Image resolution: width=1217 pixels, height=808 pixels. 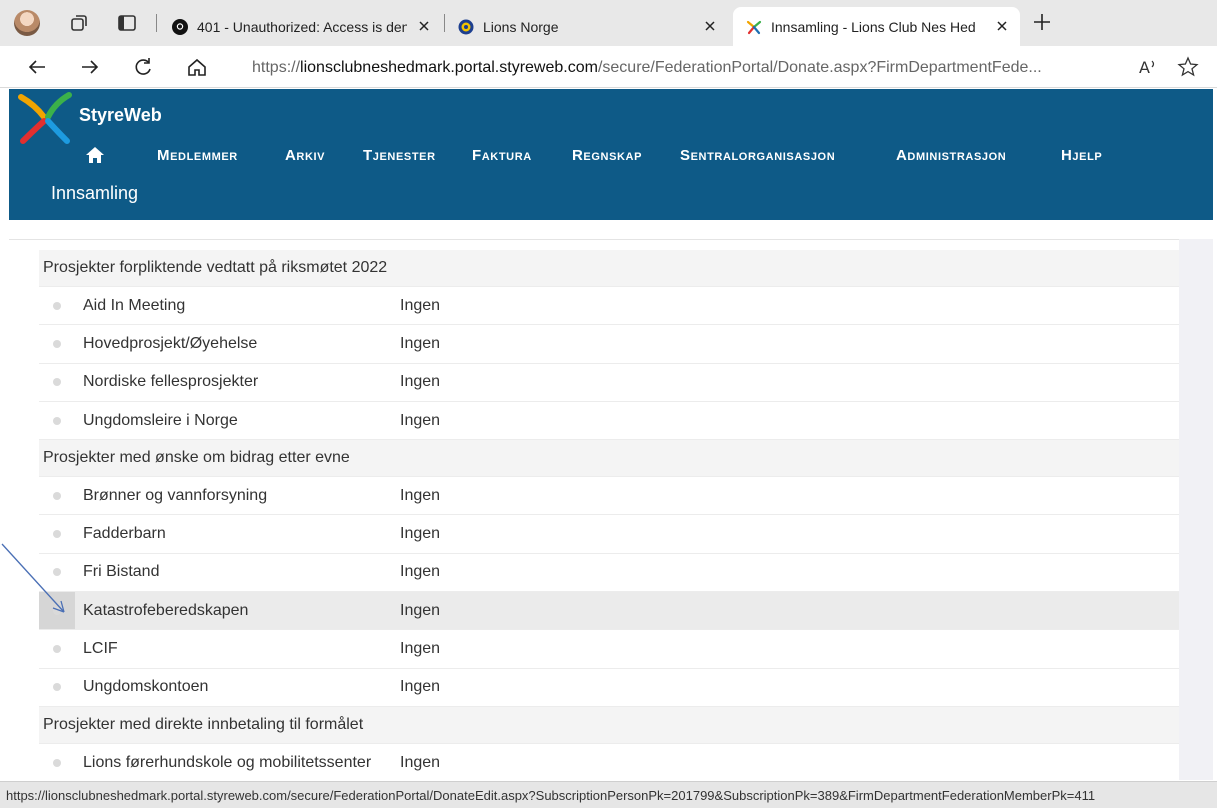 What do you see at coordinates (170, 343) in the screenshot?
I see `project-name: Hovedprosjekt/Øyehelse` at bounding box center [170, 343].